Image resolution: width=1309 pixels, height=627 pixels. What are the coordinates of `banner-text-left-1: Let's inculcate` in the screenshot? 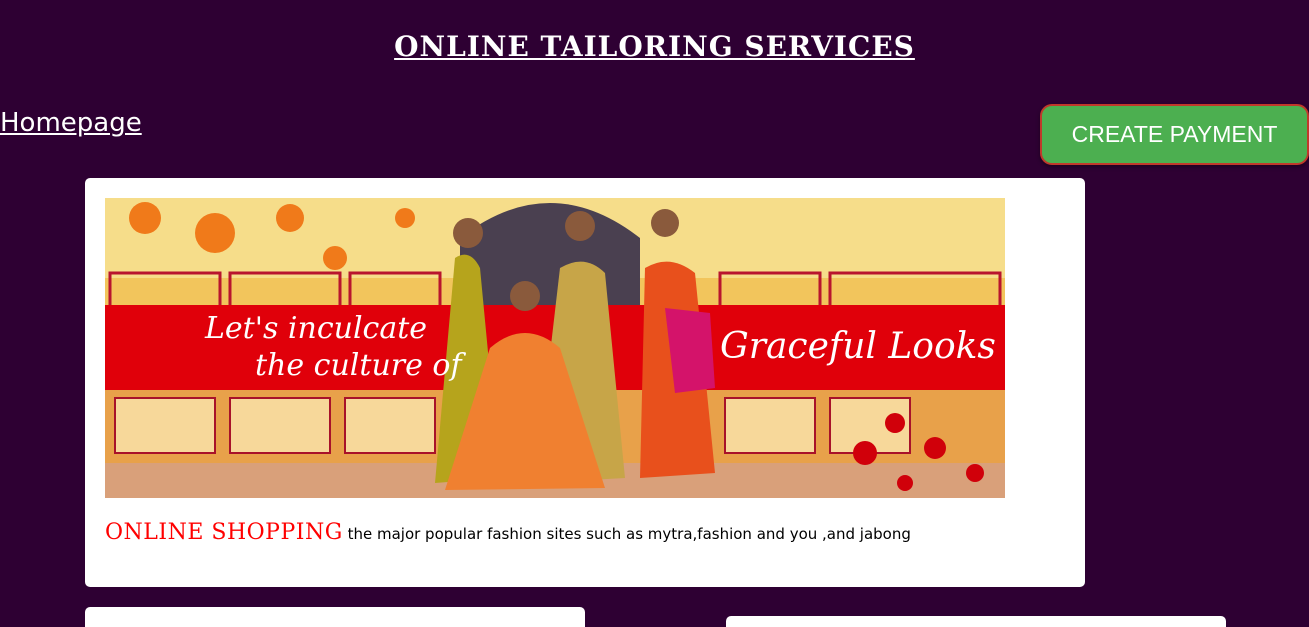 It's located at (315, 328).